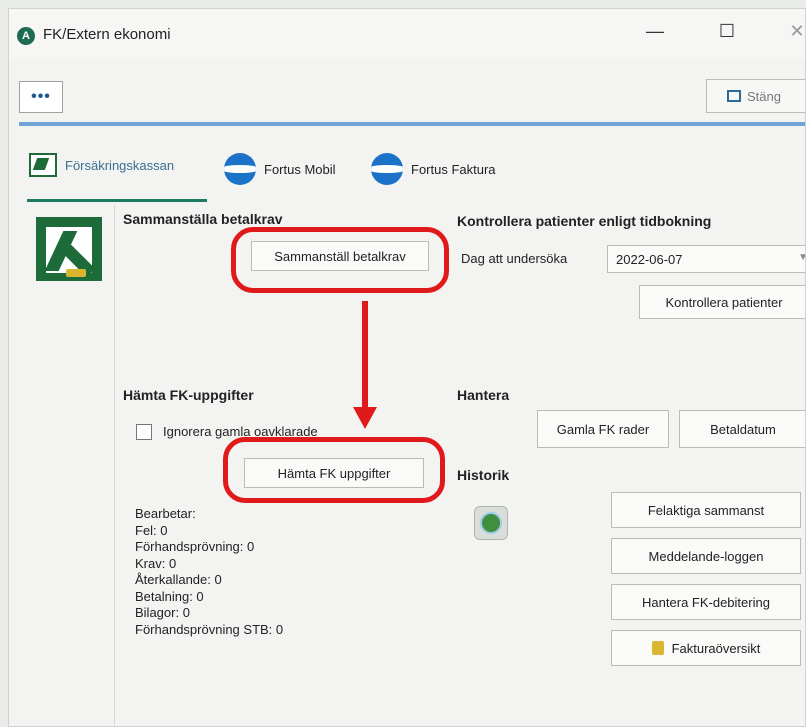 Image resolution: width=806 pixels, height=727 pixels. I want to click on tab-fortus-faktura: Fortus Faktura, so click(433, 169).